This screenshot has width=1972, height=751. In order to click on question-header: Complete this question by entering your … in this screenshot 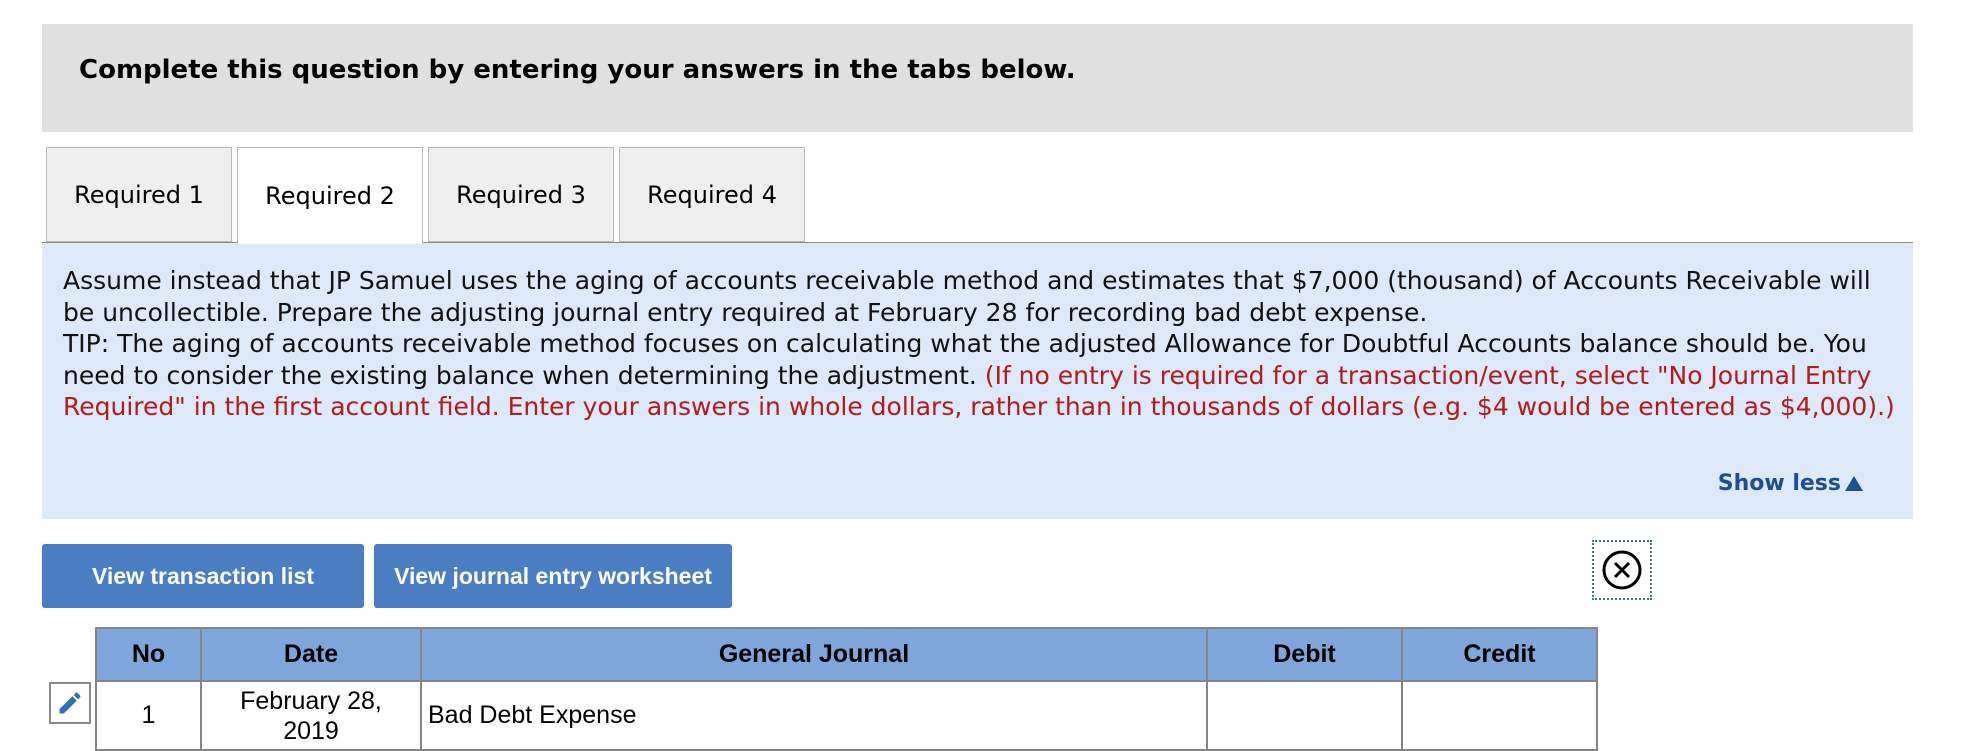, I will do `click(977, 78)`.